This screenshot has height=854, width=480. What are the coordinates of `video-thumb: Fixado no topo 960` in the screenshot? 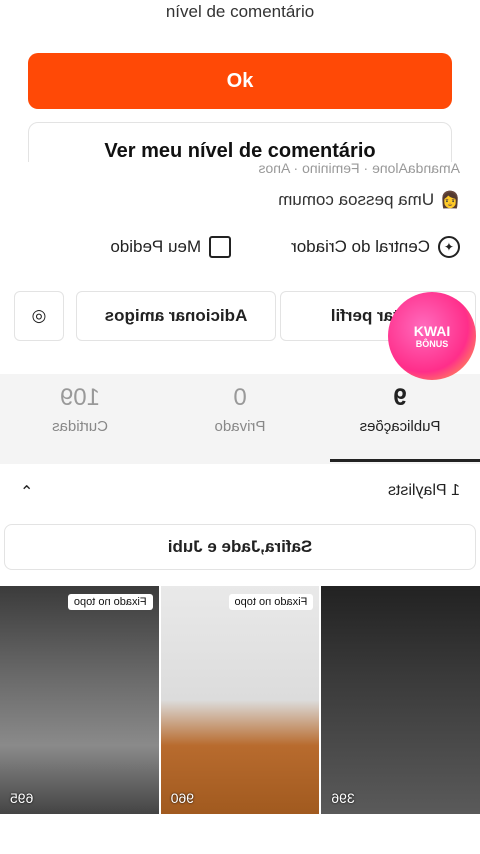 It's located at (240, 700).